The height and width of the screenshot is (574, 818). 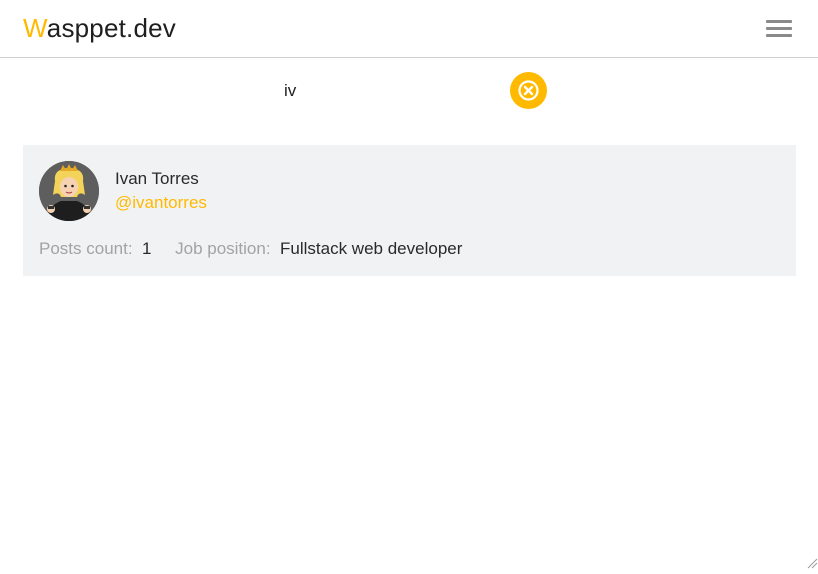 I want to click on posts-count-label: Posts count:, so click(x=86, y=248).